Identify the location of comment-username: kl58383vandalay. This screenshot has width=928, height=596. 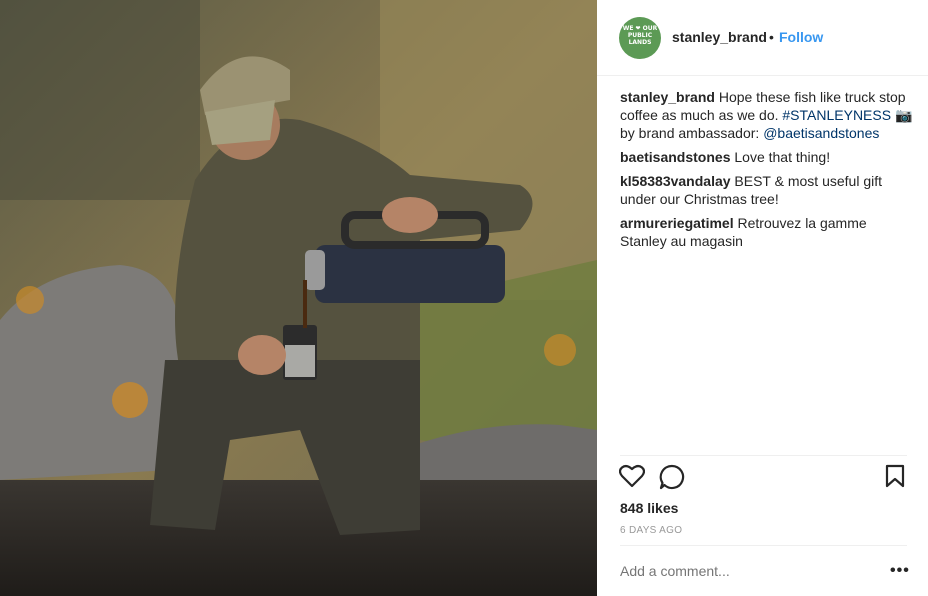
(675, 181).